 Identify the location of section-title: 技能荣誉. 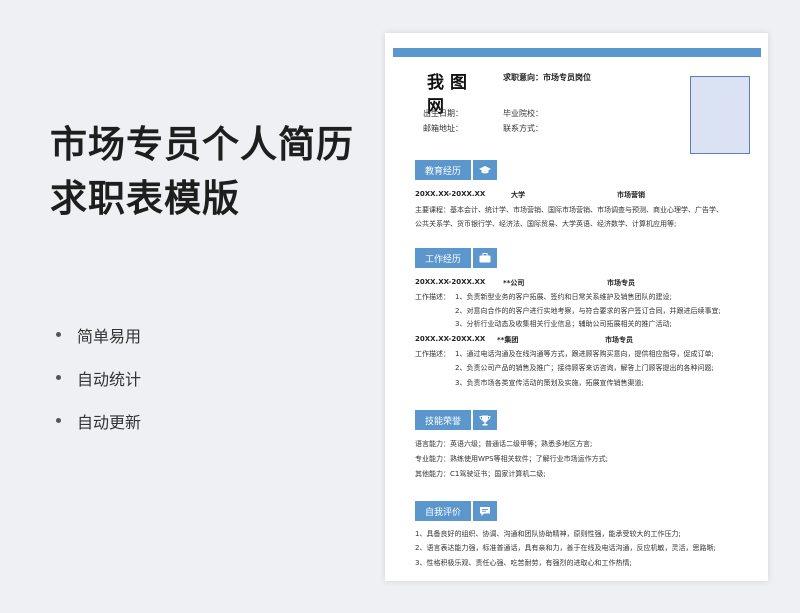
(443, 420).